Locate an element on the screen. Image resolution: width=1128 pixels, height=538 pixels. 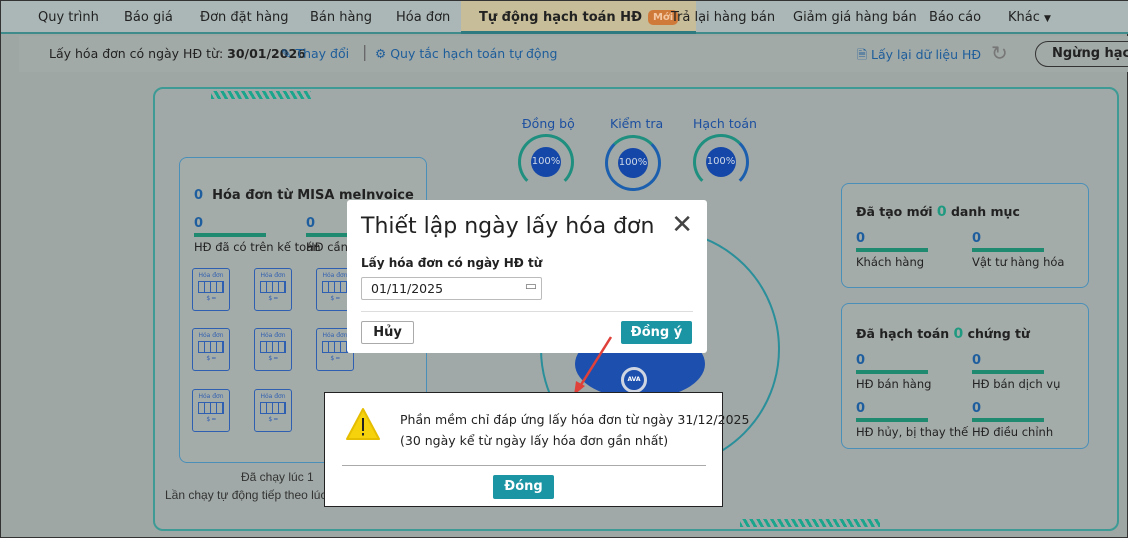
rules-link: ⚙ Quy tắc hạch toán tự động is located at coordinates (466, 53).